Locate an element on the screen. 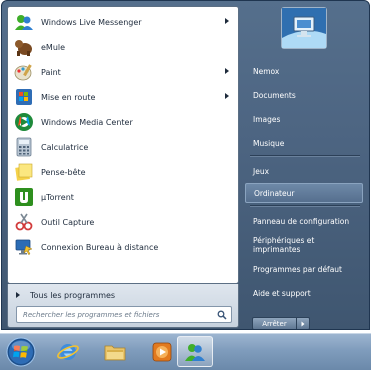  program-label: Connexion Bureau à distance is located at coordinates (100, 247).